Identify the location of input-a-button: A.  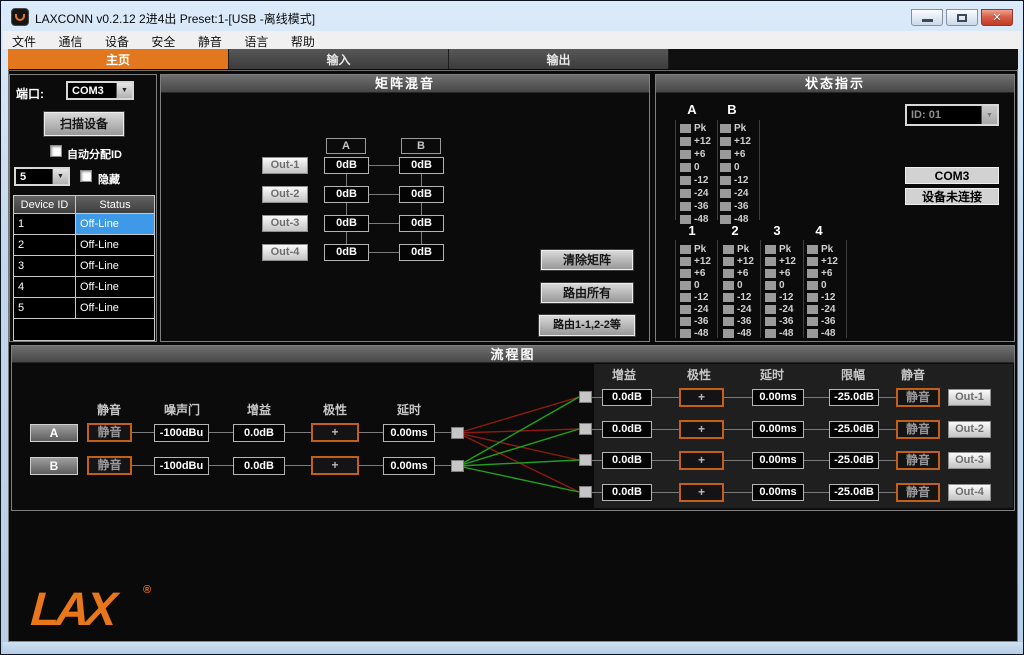
(54, 433).